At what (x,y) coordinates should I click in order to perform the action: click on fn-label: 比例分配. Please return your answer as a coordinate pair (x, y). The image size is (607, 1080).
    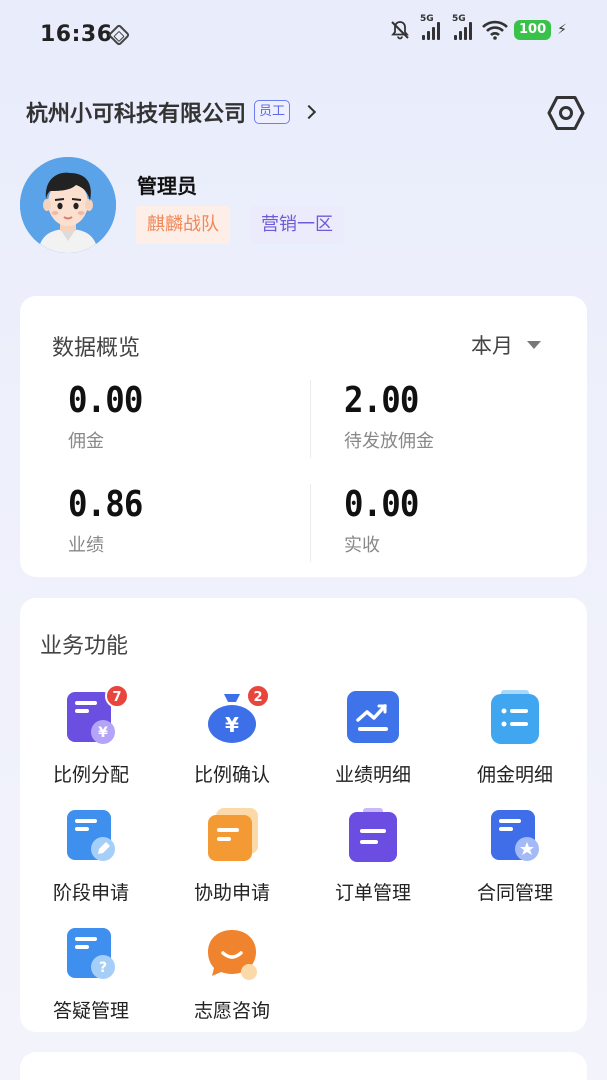
    Looking at the image, I should click on (90, 775).